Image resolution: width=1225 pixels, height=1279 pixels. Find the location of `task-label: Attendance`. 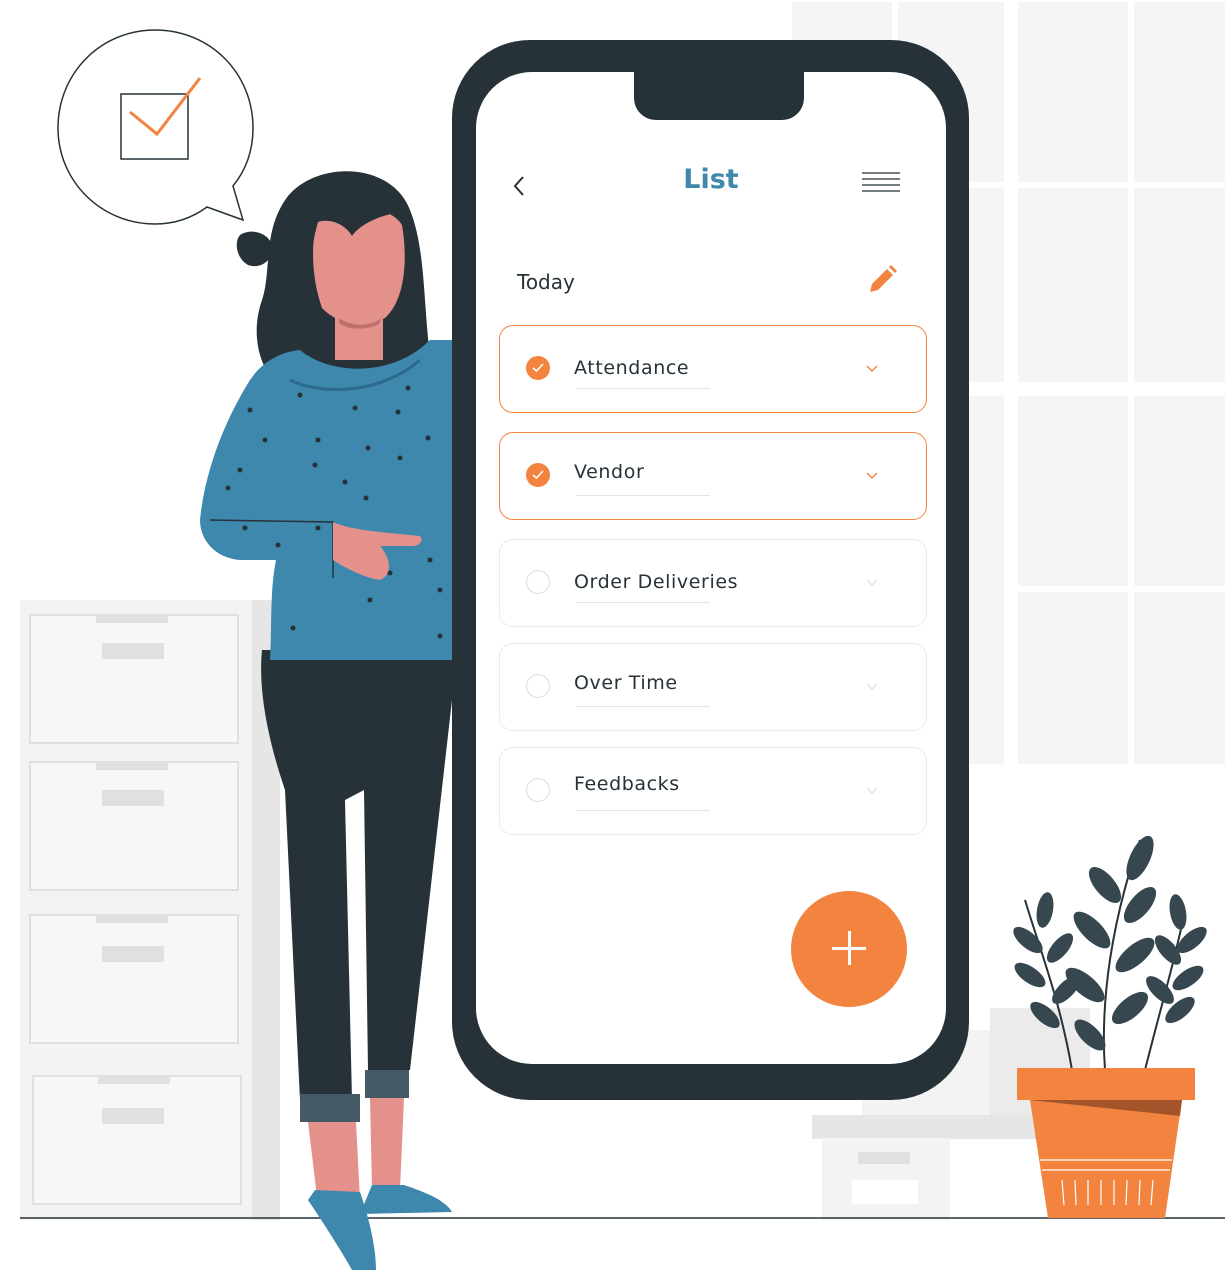

task-label: Attendance is located at coordinates (632, 368).